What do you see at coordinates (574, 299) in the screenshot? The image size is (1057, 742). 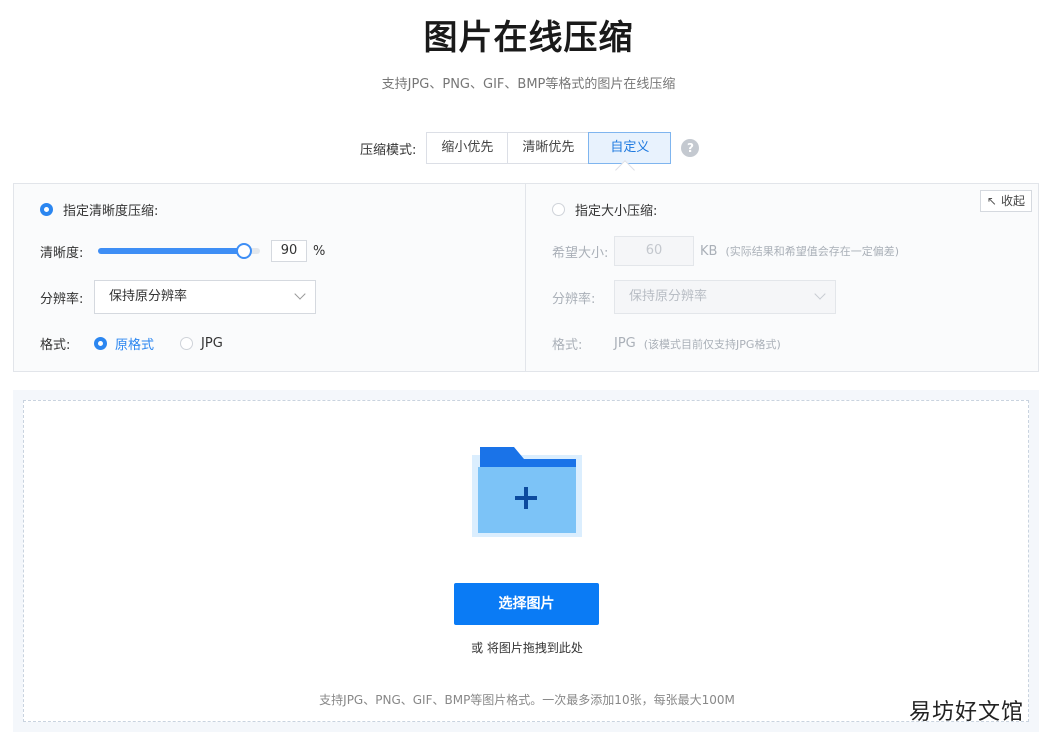 I see `size-resolution-label: 分辨率:` at bounding box center [574, 299].